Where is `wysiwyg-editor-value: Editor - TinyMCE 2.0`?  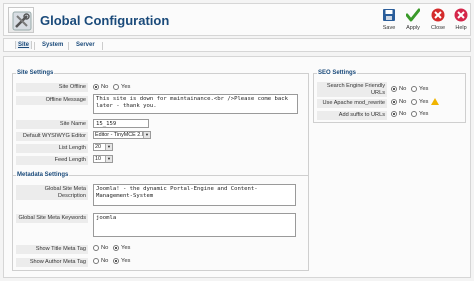 wysiwyg-editor-value: Editor - TinyMCE 2.0 is located at coordinates (120, 135).